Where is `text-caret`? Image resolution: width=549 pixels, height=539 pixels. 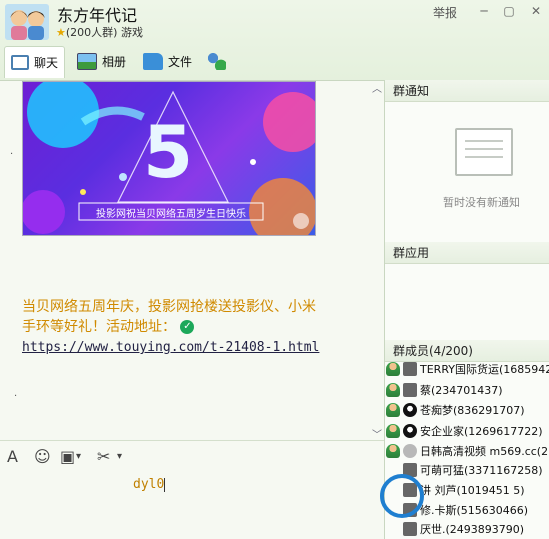 text-caret is located at coordinates (165, 484).